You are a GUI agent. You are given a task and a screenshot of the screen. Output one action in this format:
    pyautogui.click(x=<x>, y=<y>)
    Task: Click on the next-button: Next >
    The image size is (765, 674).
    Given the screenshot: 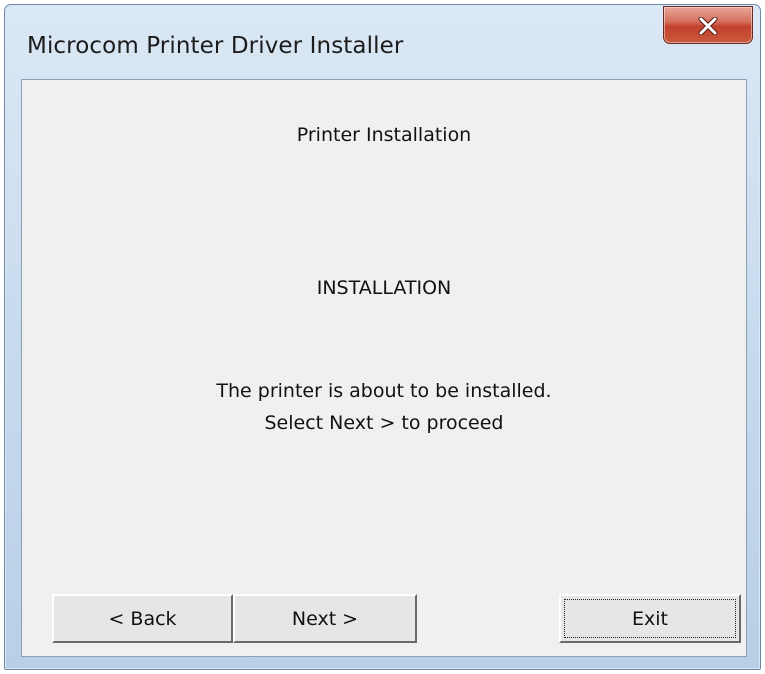 What is the action you would take?
    pyautogui.click(x=325, y=618)
    